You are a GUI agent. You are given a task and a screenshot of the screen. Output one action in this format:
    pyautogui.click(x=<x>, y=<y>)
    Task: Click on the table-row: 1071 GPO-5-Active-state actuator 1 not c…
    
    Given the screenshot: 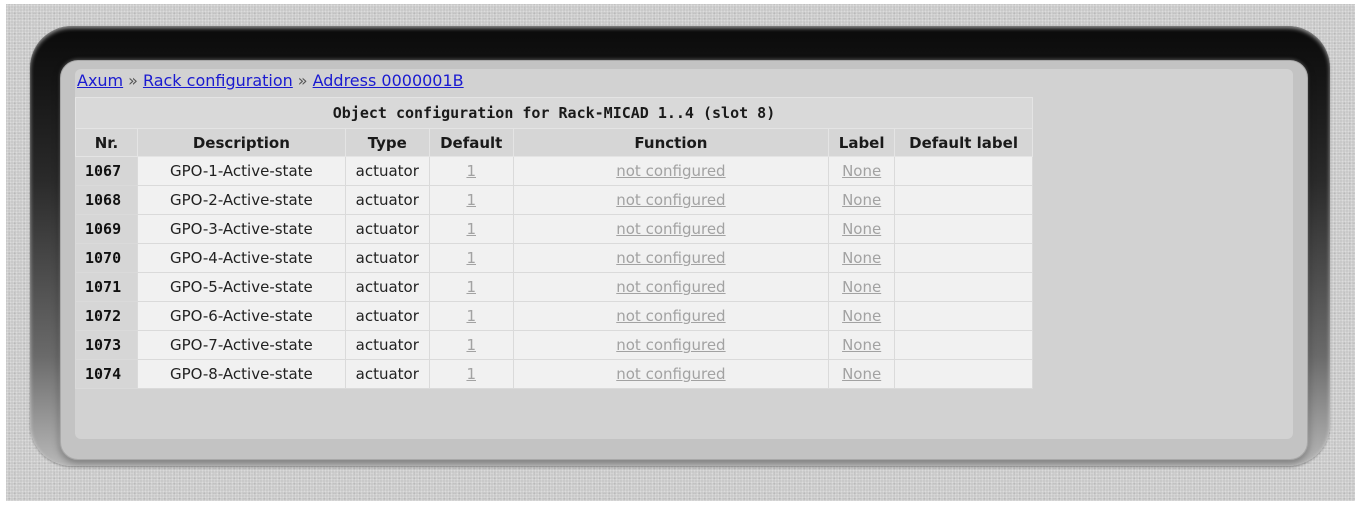 What is the action you would take?
    pyautogui.click(x=554, y=287)
    